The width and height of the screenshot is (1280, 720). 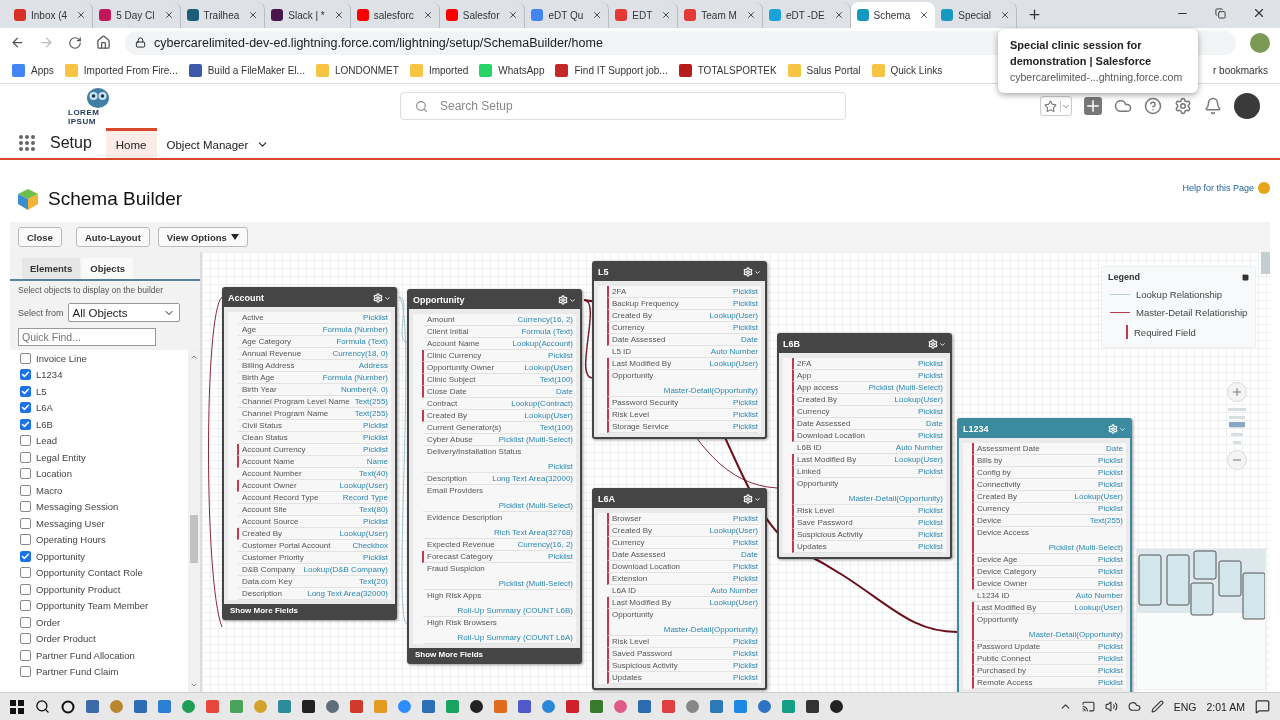 What do you see at coordinates (17, 42) in the screenshot?
I see `back-icon` at bounding box center [17, 42].